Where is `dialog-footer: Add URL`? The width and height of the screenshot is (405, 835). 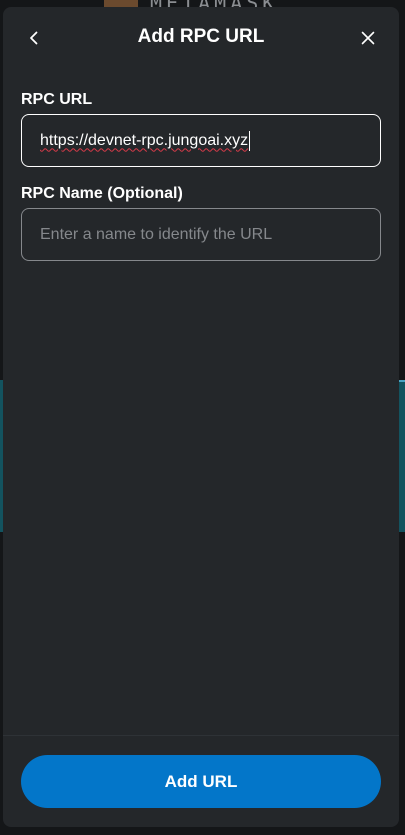 dialog-footer: Add URL is located at coordinates (201, 781).